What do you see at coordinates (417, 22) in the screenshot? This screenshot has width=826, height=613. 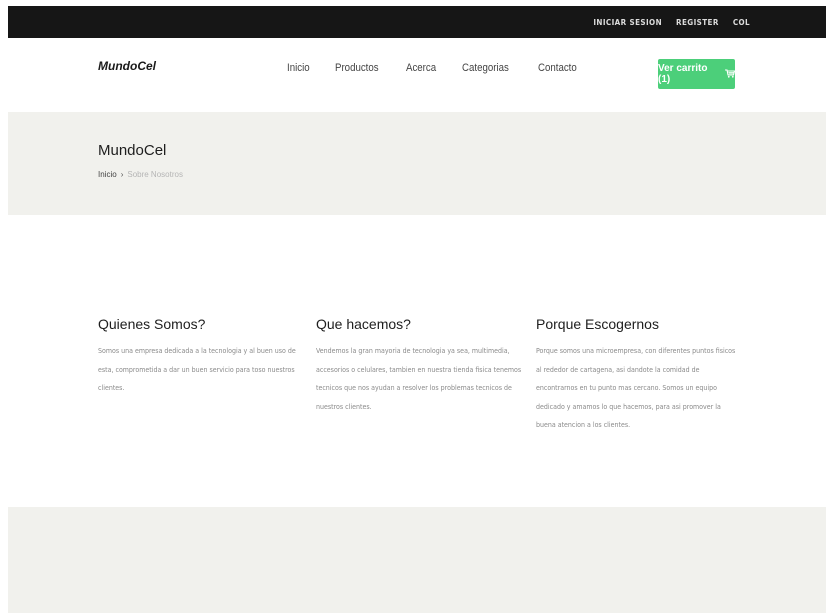 I see `top-bar: INICIAR SESION REGISTER COL` at bounding box center [417, 22].